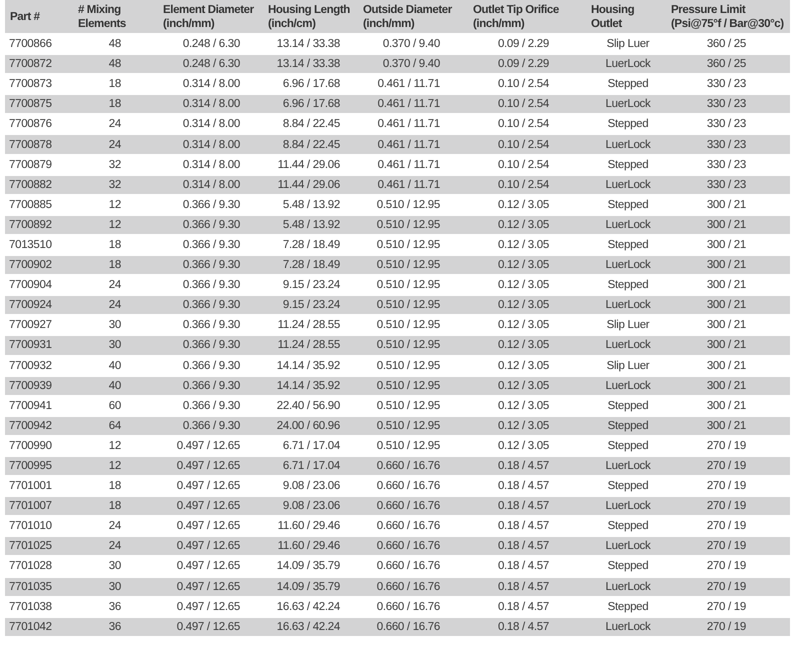 The image size is (799, 648). What do you see at coordinates (30, 84) in the screenshot?
I see `table-cell-text: 7700873` at bounding box center [30, 84].